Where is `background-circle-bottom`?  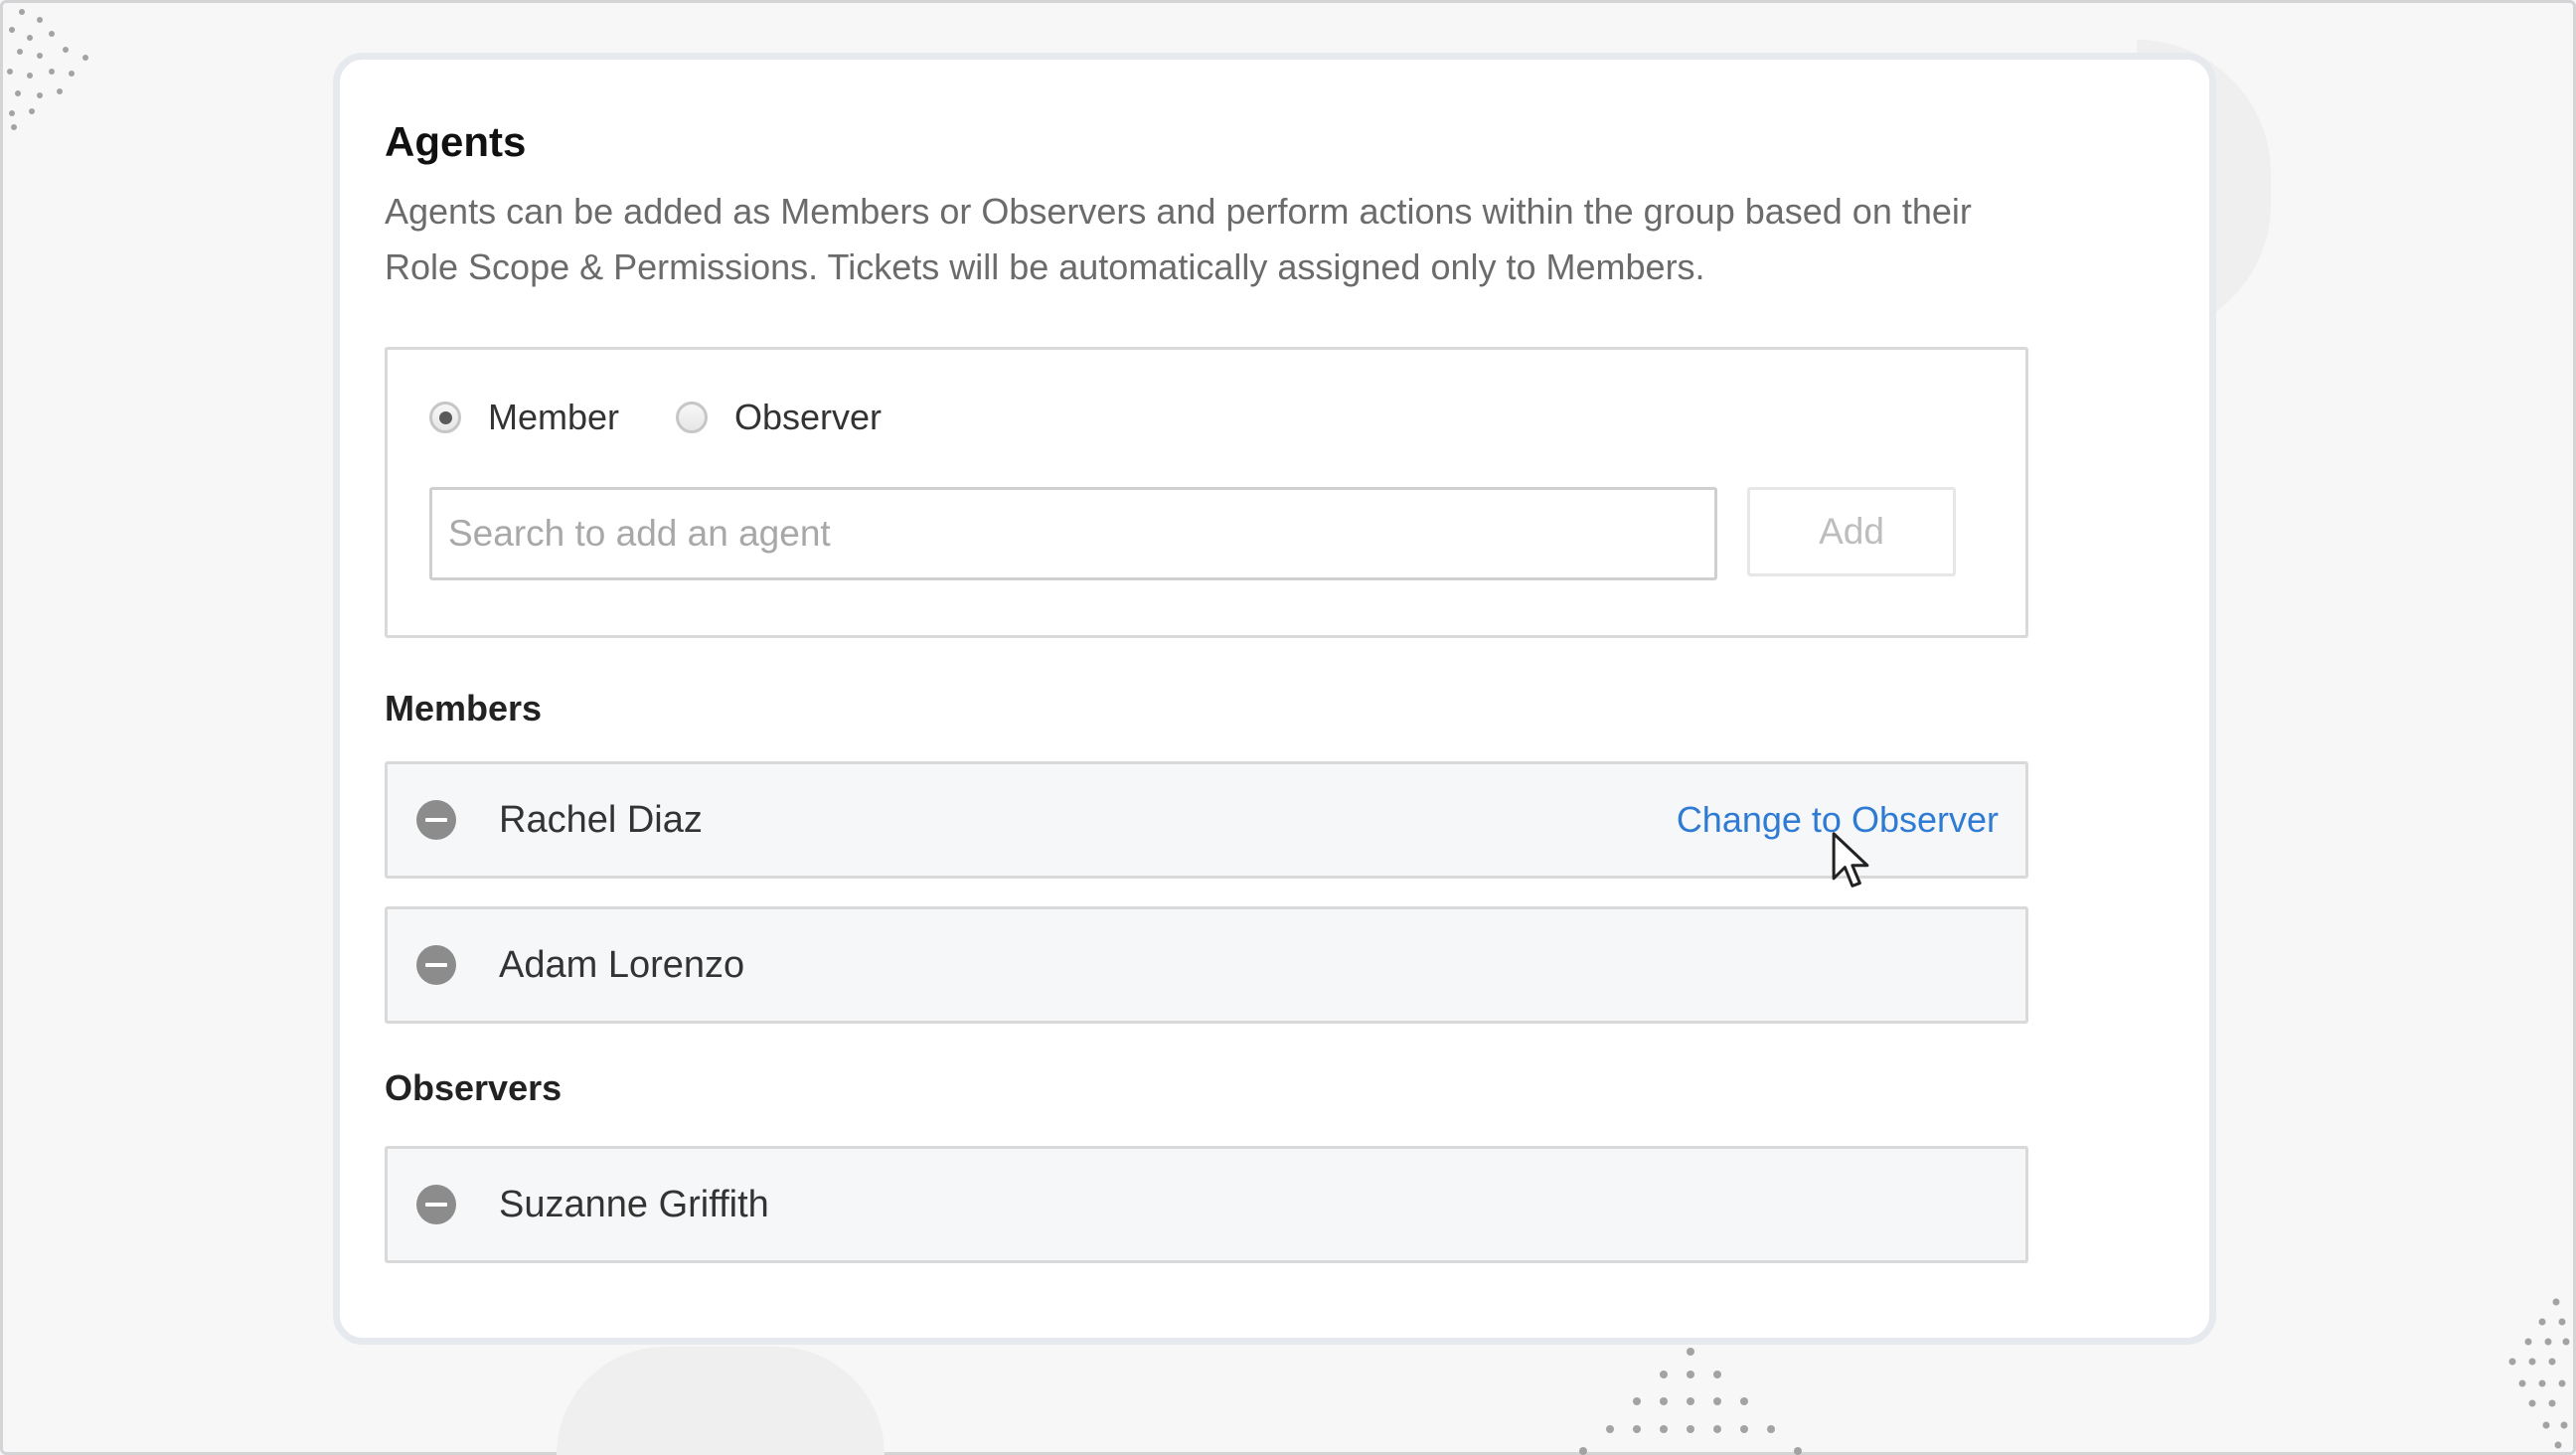 background-circle-bottom is located at coordinates (721, 1401).